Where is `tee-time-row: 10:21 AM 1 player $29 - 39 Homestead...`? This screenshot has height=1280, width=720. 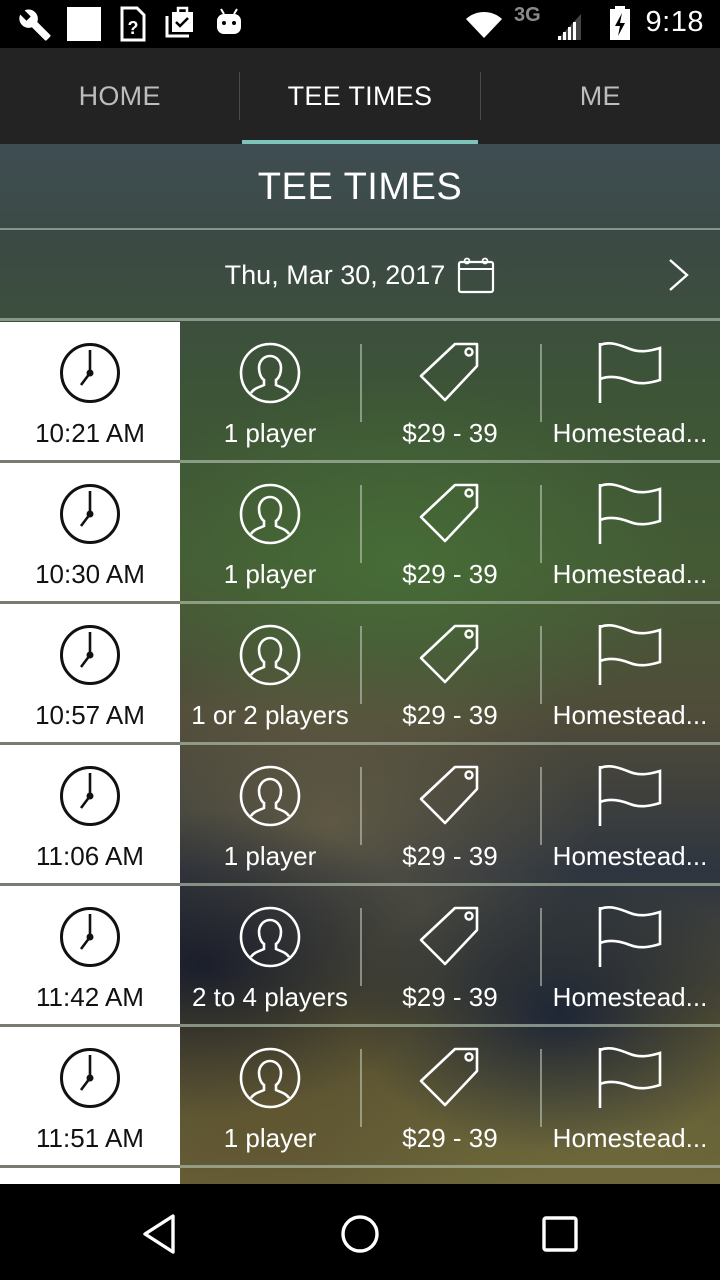 tee-time-row: 10:21 AM 1 player $29 - 39 Homestead... is located at coordinates (360, 392).